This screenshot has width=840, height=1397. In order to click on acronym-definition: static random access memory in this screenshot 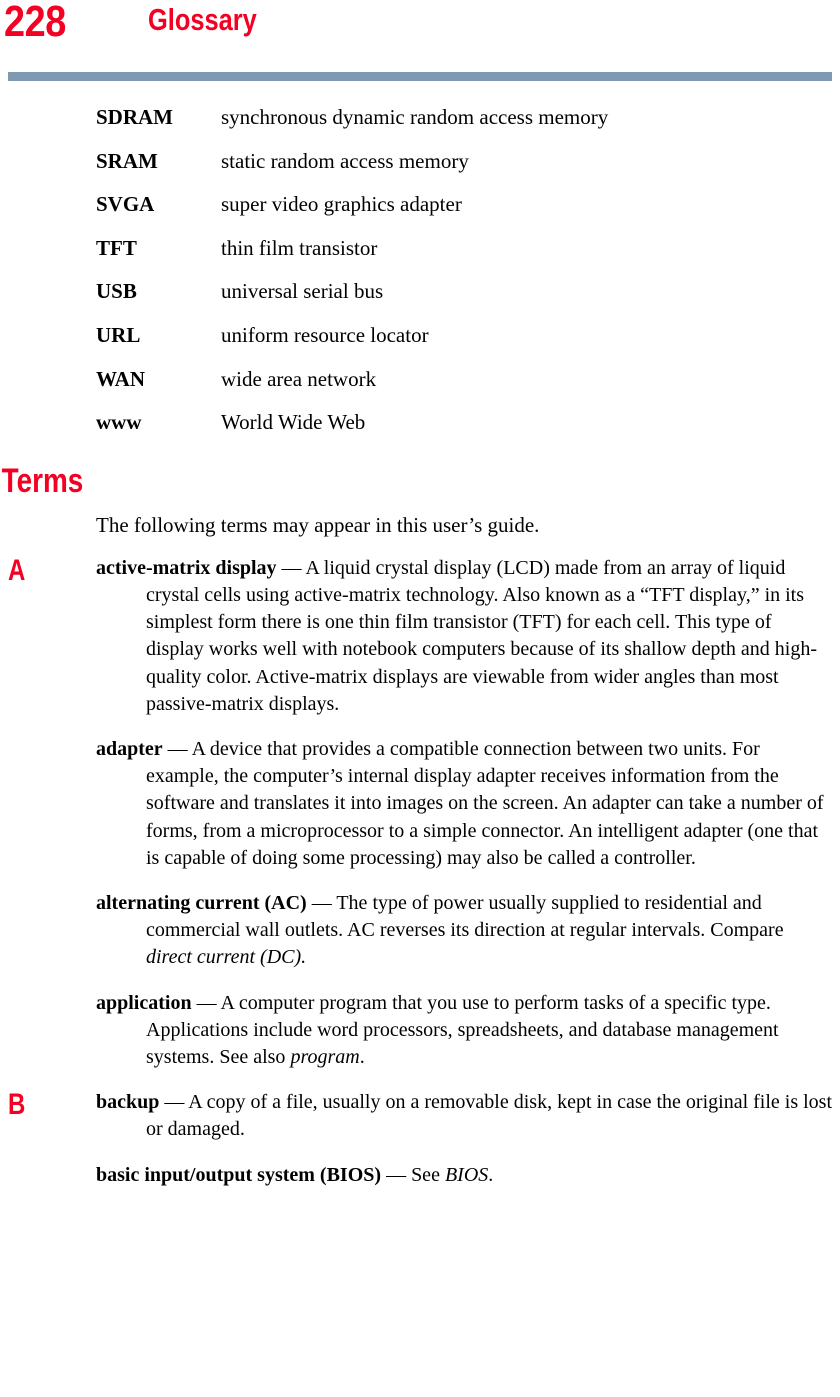, I will do `click(345, 160)`.